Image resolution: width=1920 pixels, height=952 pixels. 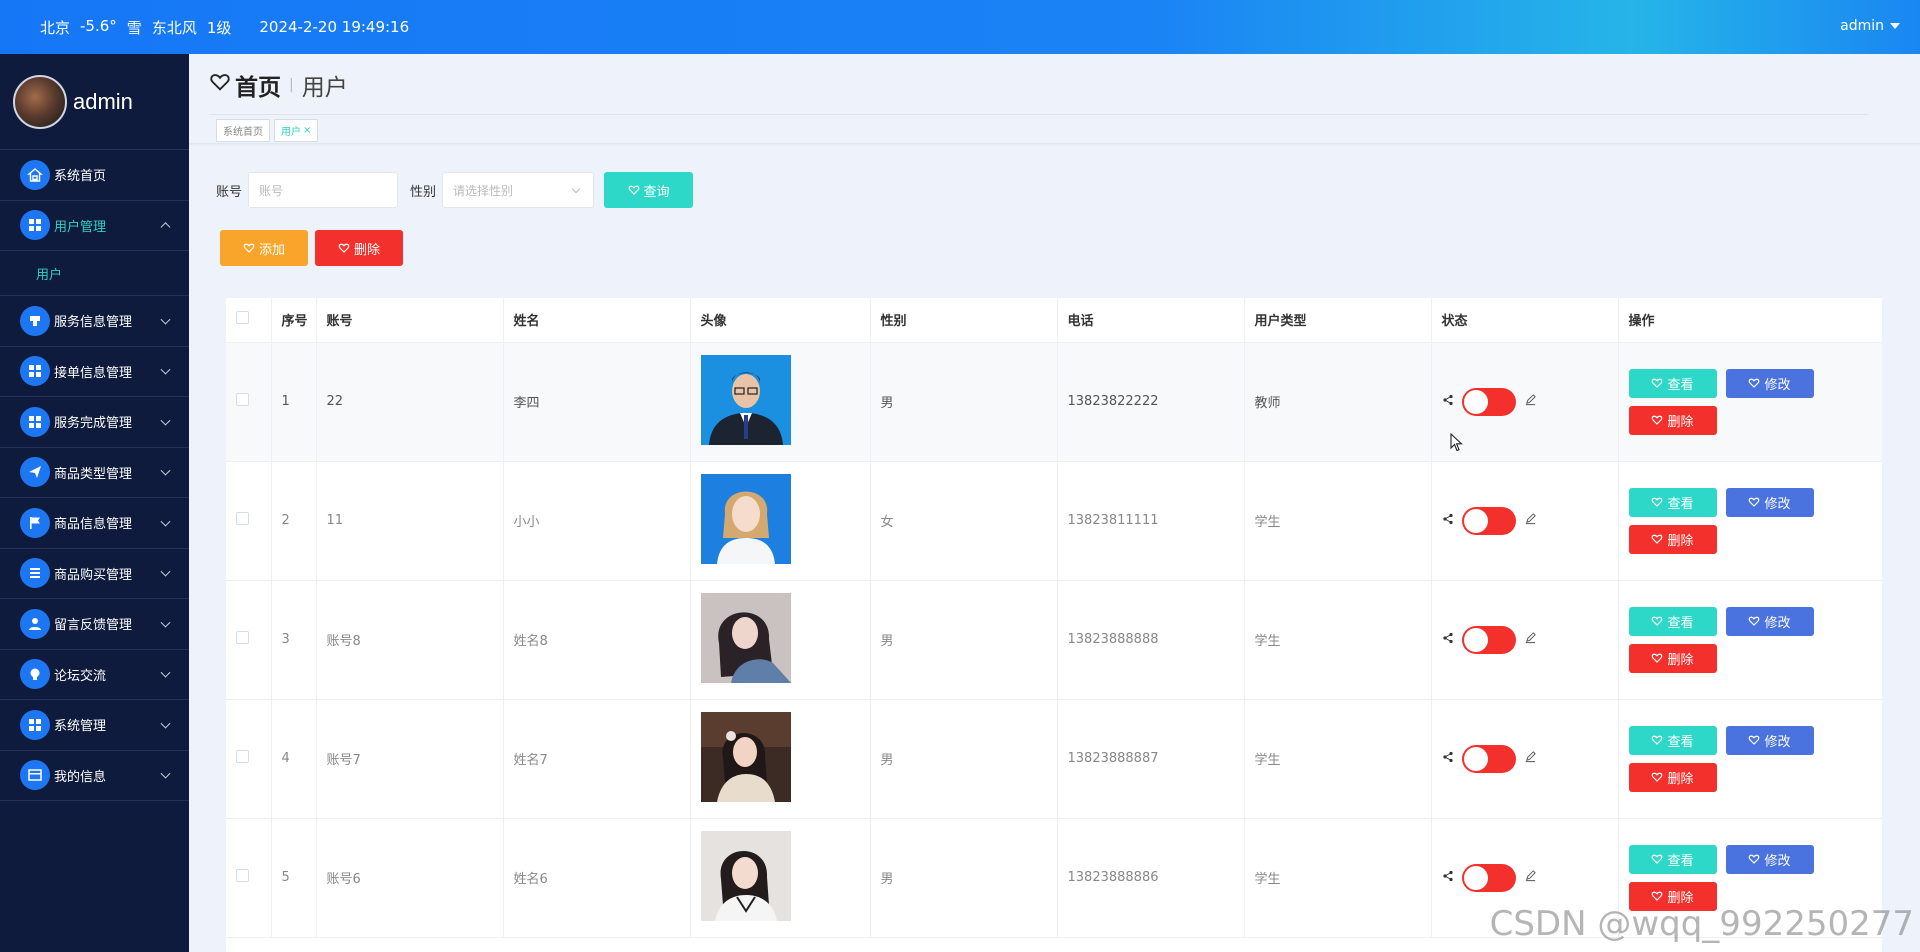 I want to click on cell-no: 1, so click(x=294, y=402).